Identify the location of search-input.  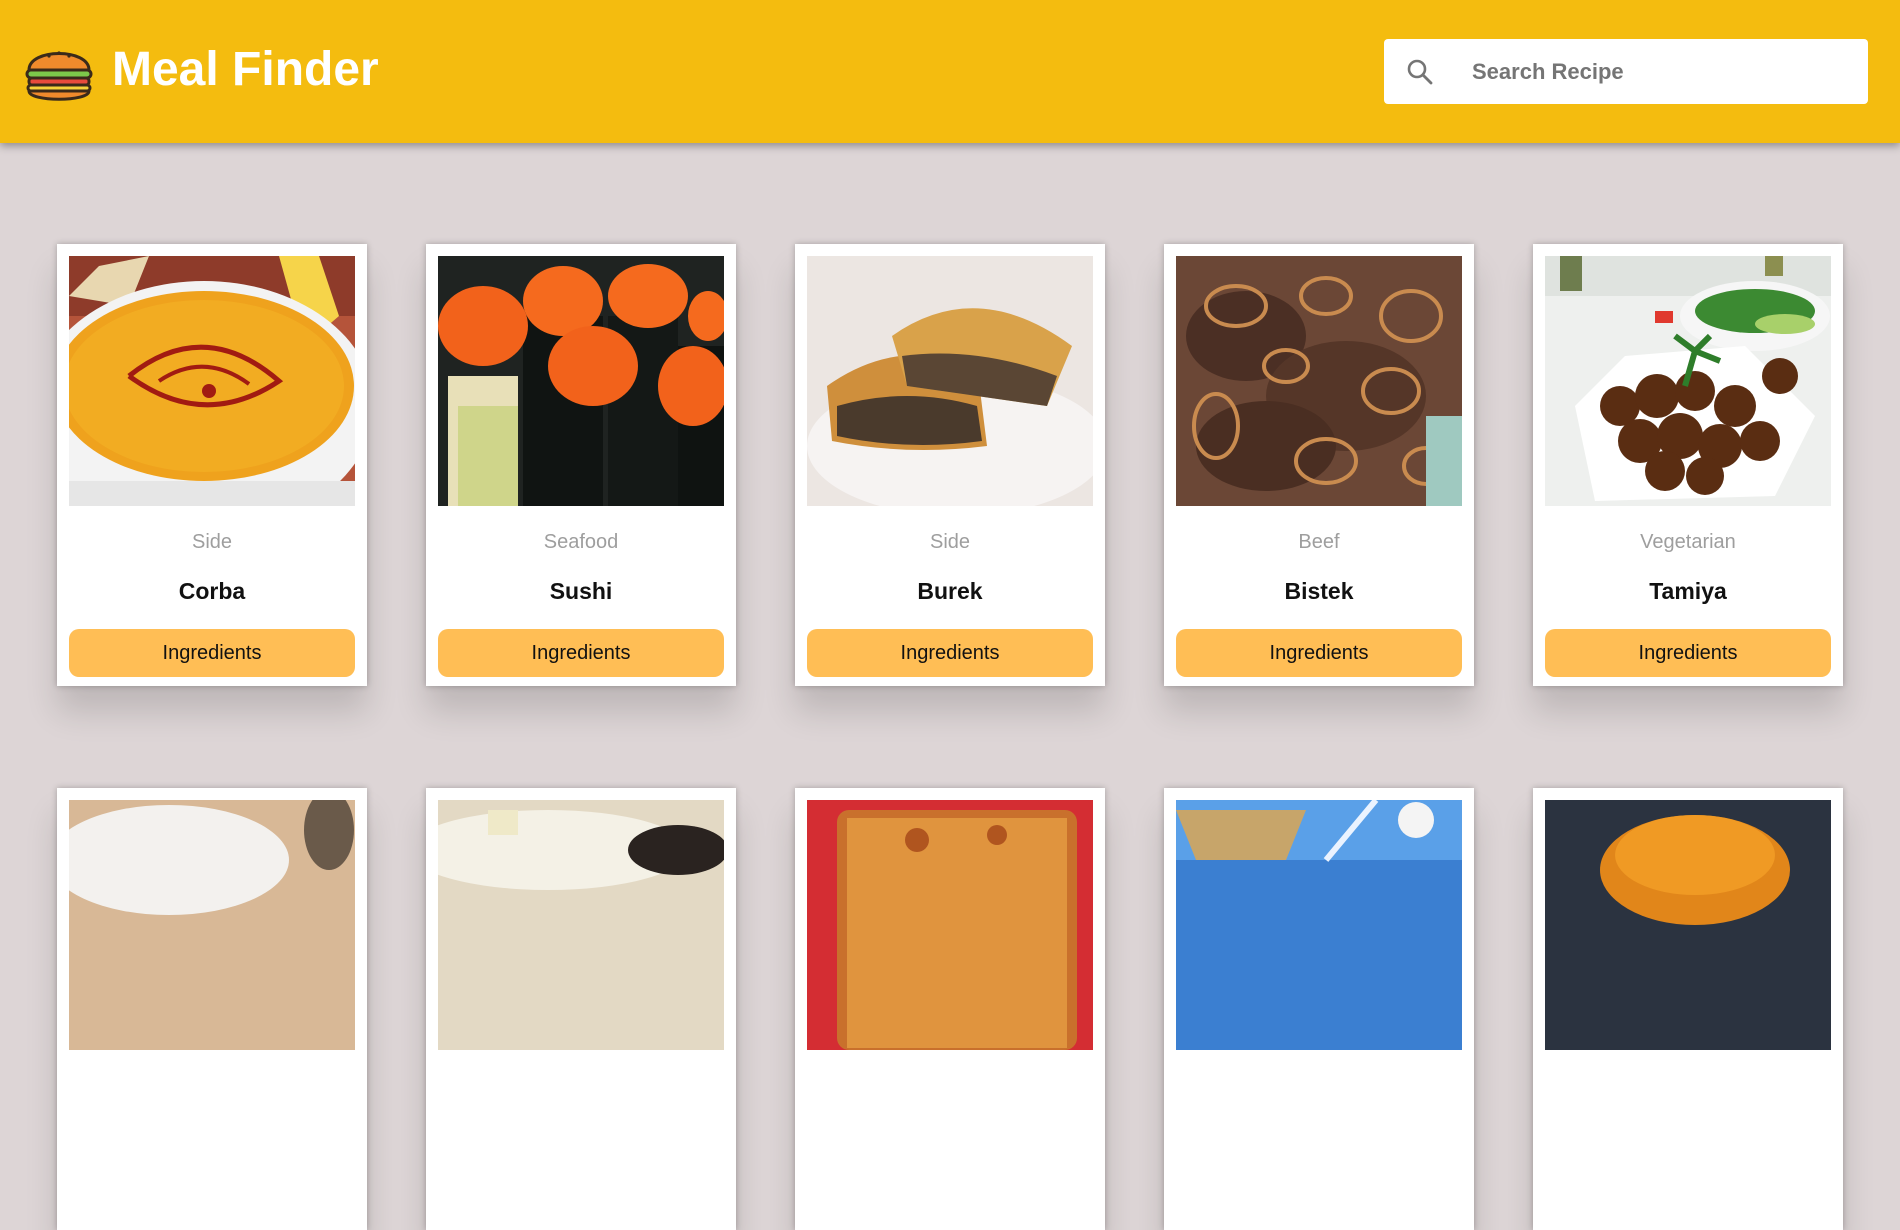
(1662, 71).